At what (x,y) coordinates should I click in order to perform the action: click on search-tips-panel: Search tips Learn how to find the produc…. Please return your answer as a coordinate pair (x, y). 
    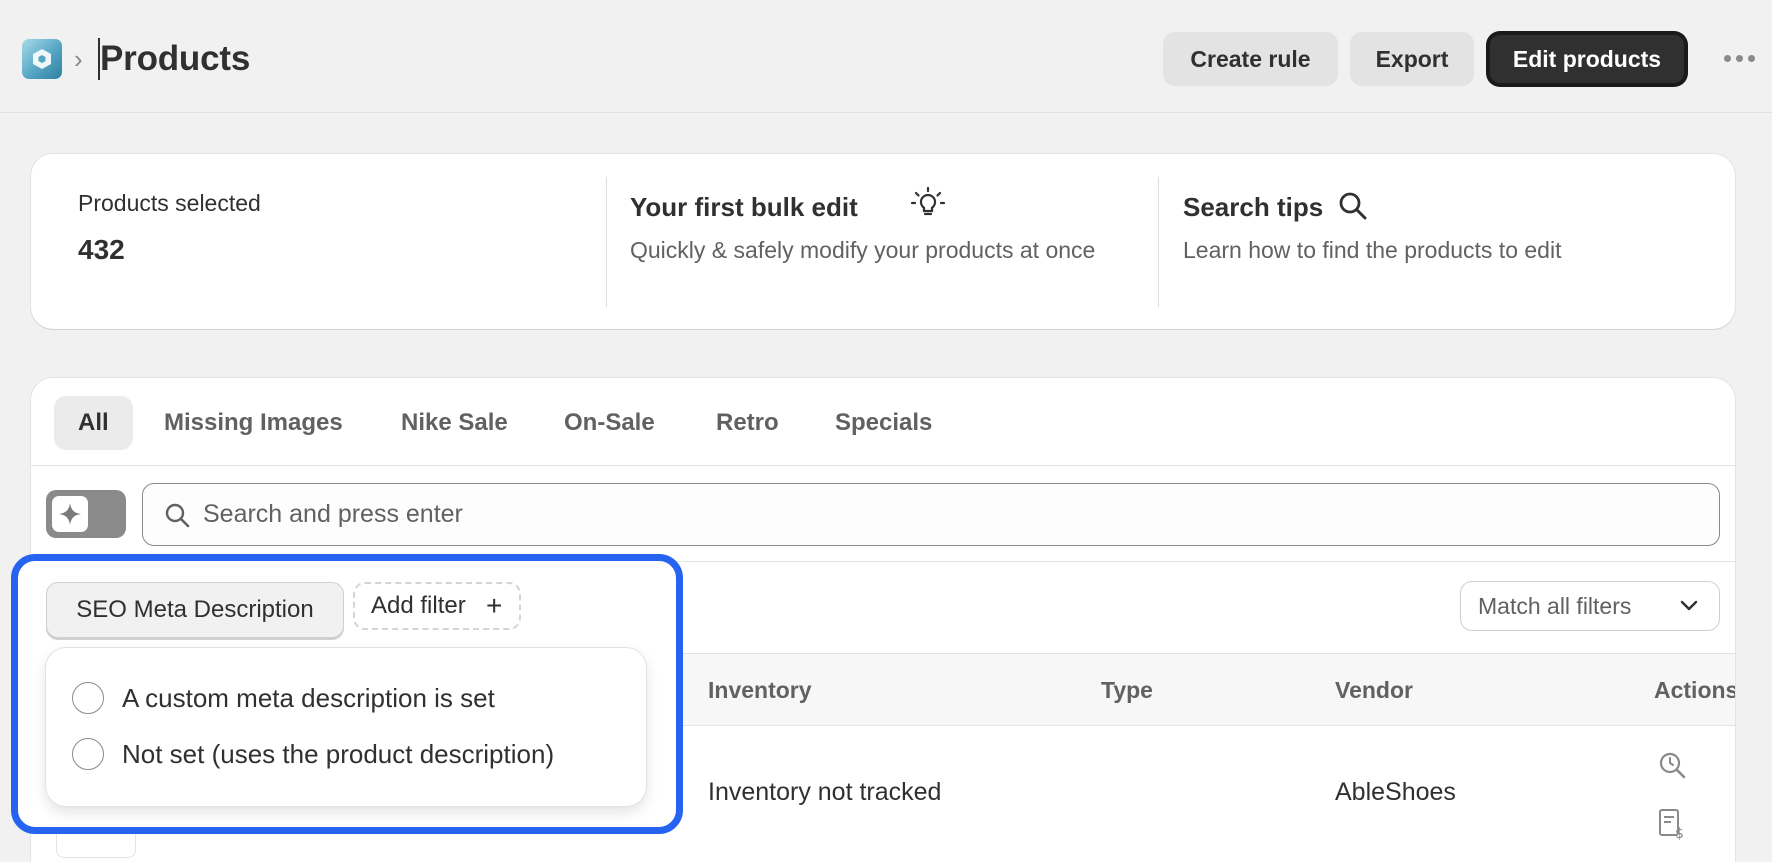
    Looking at the image, I should click on (1447, 241).